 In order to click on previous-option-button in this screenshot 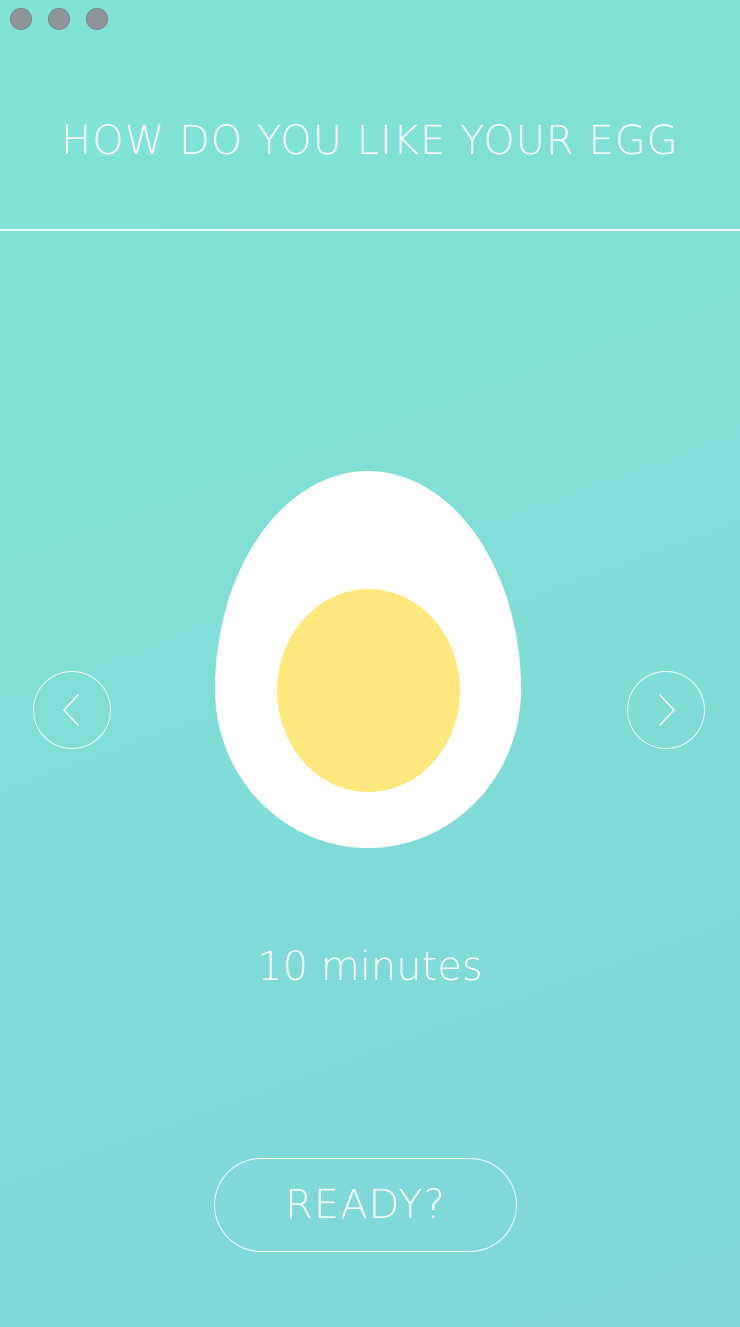, I will do `click(72, 710)`.